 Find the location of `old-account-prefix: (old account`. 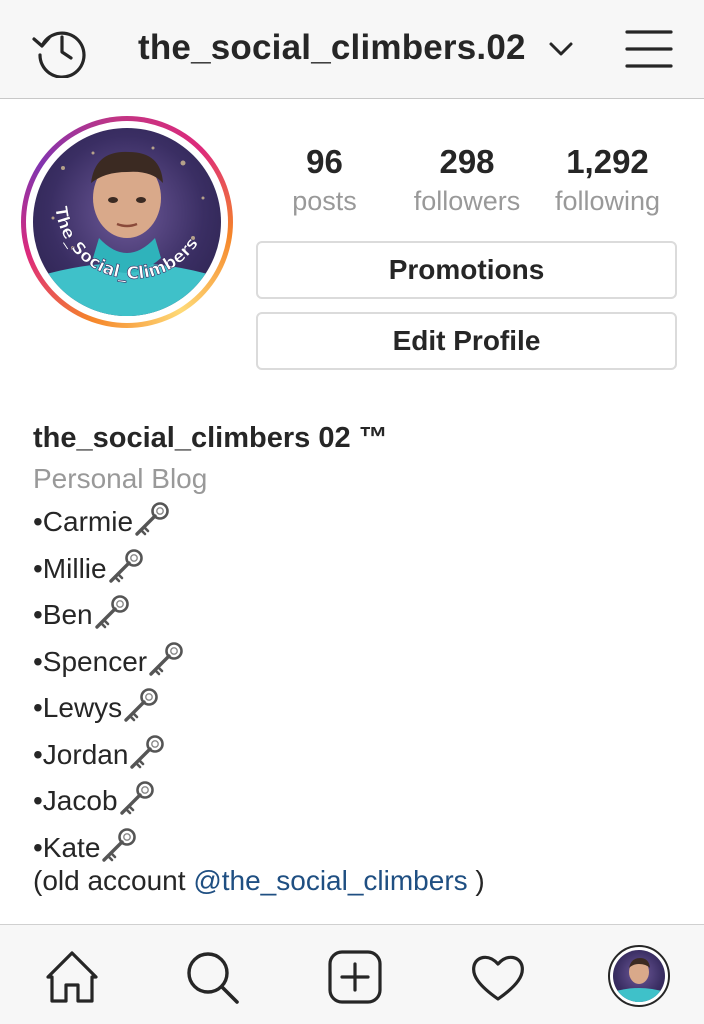

old-account-prefix: (old account is located at coordinates (113, 880).